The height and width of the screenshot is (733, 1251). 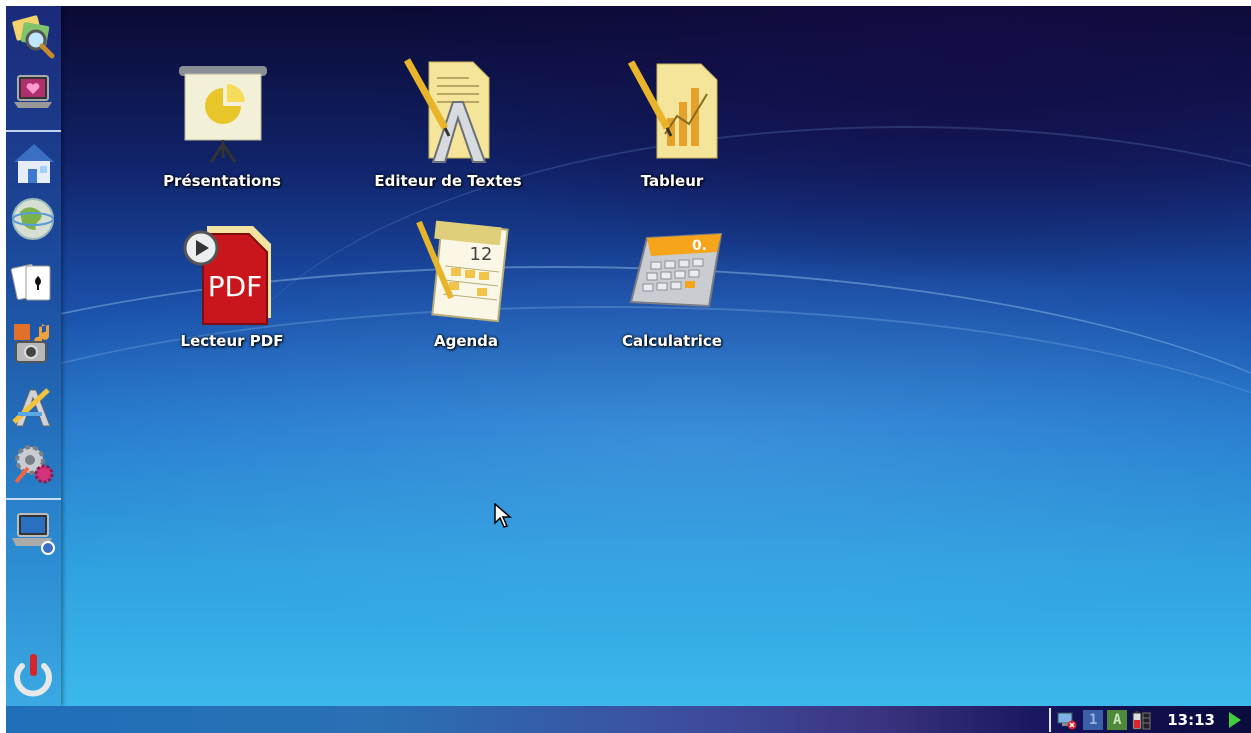 I want to click on home-icon, so click(x=34, y=163).